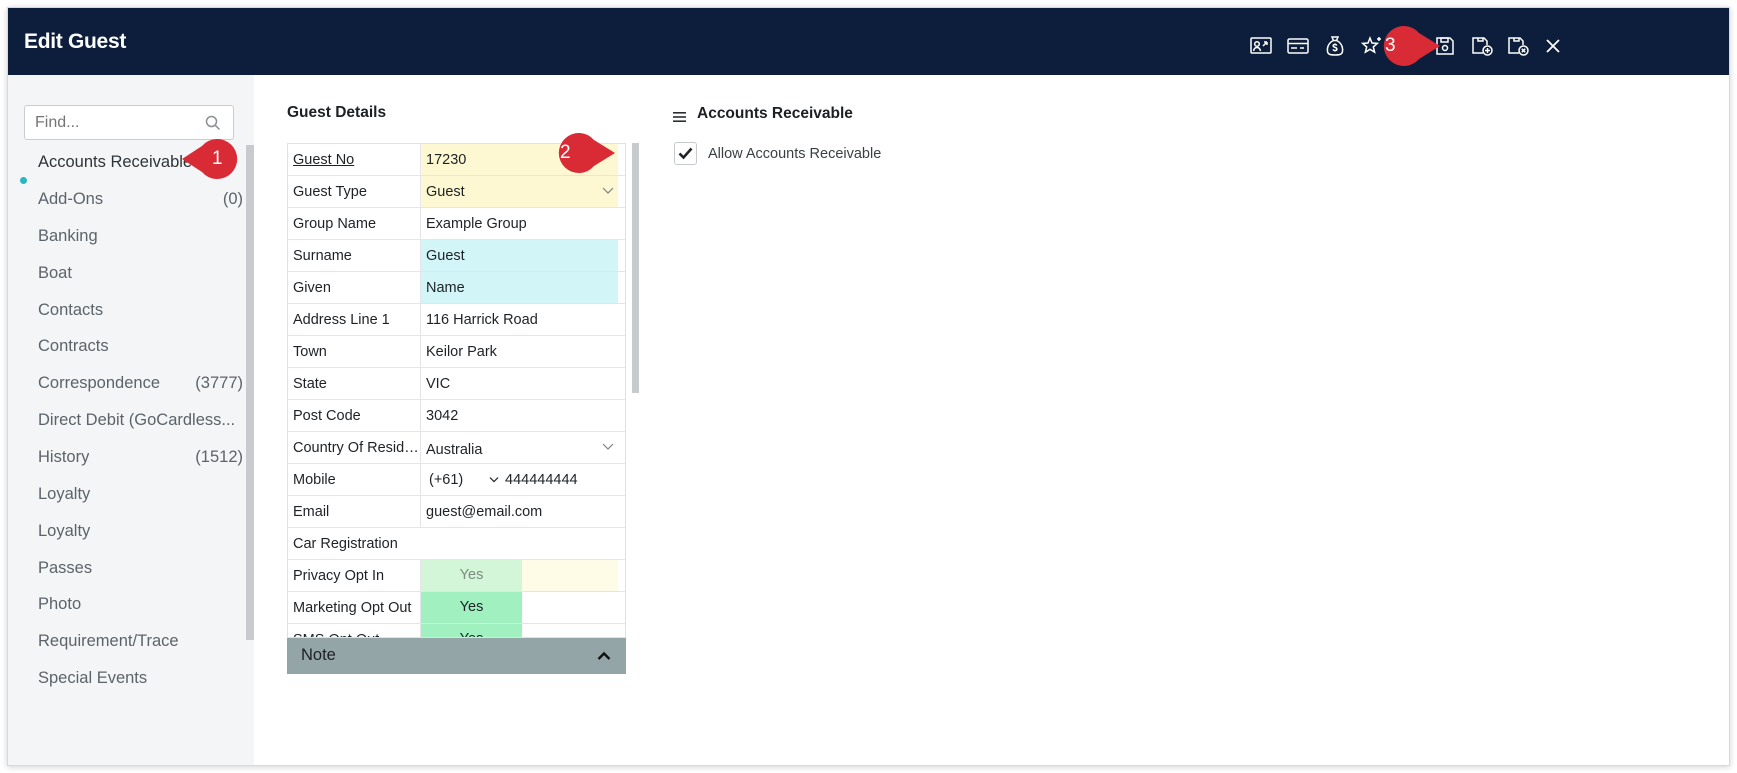 The height and width of the screenshot is (773, 1737). Describe the element at coordinates (65, 568) in the screenshot. I see `sidebar-item-label: Passes` at that location.